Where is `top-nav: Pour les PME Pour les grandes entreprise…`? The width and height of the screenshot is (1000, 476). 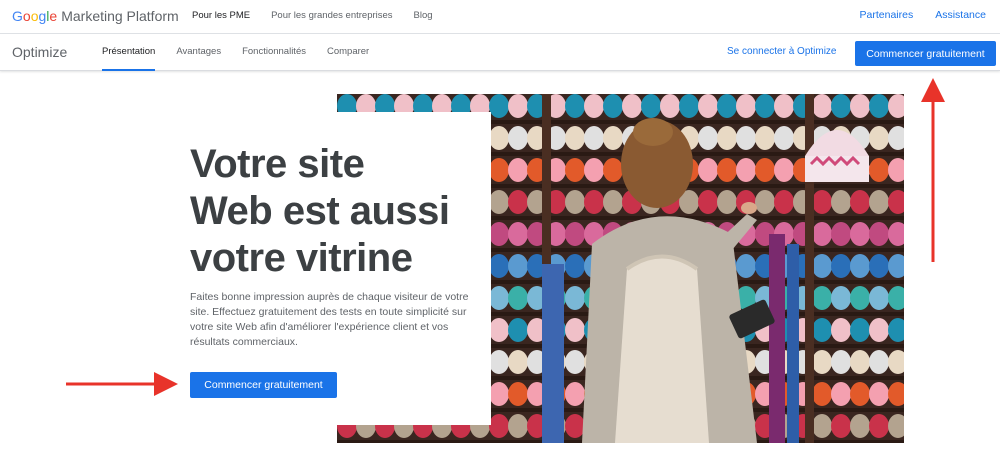 top-nav: Pour les PME Pour les grandes entreprise… is located at coordinates (312, 15).